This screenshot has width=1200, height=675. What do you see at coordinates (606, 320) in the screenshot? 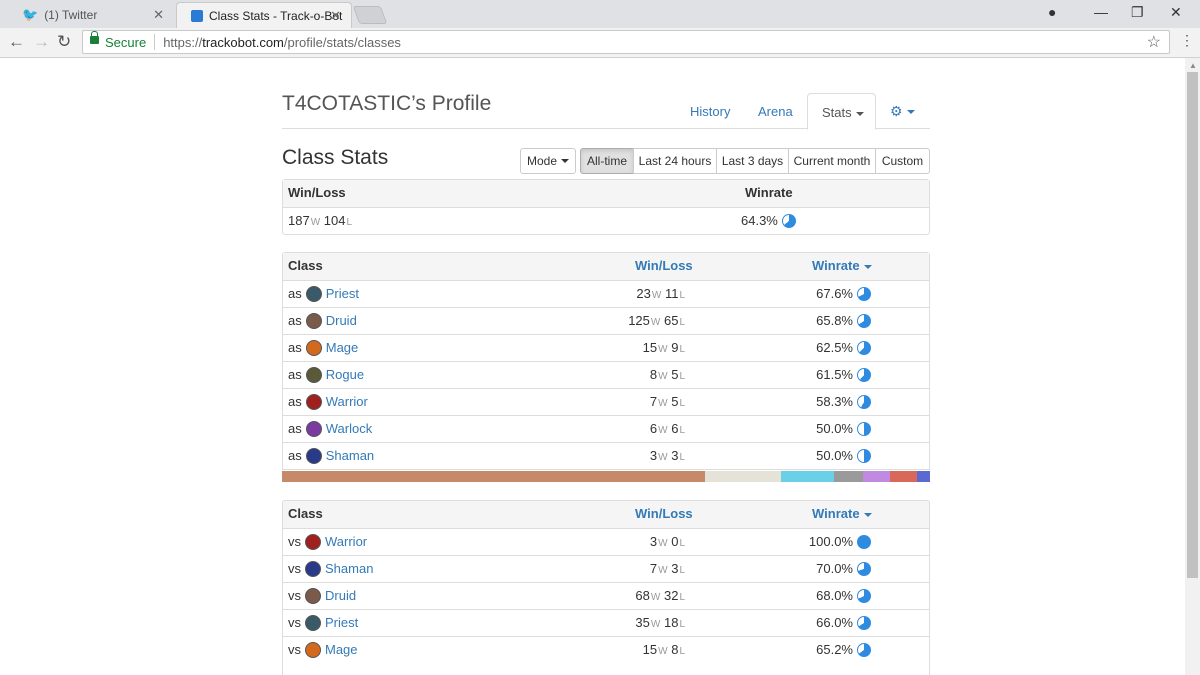
I see `table-row: as Druid 125W 65L 65.8%` at bounding box center [606, 320].